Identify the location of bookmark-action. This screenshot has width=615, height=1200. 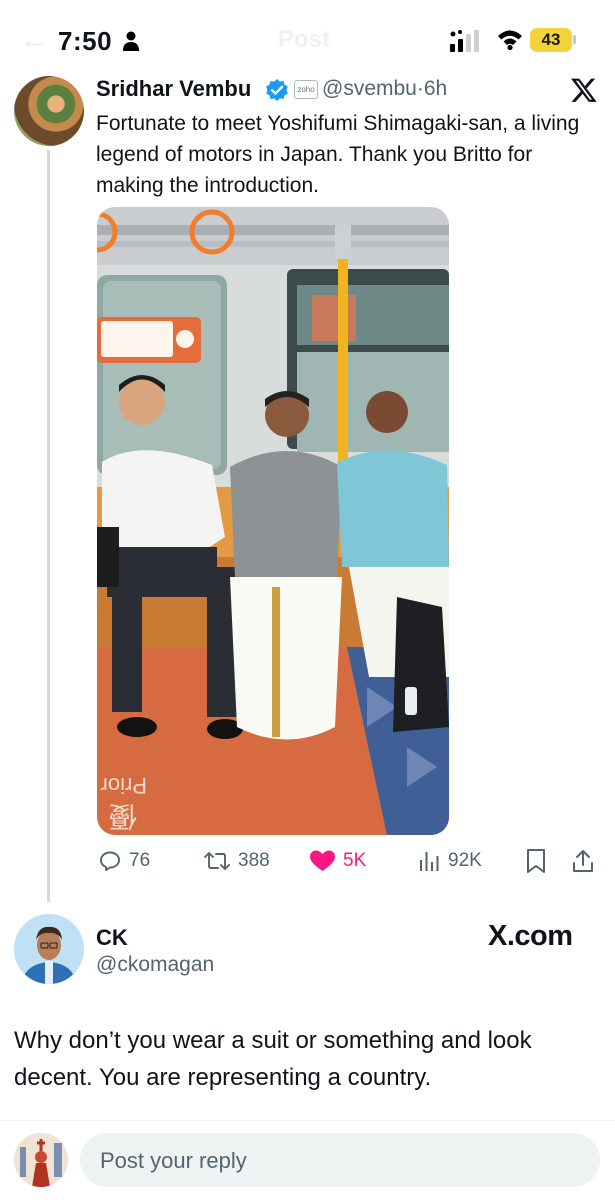
(539, 861).